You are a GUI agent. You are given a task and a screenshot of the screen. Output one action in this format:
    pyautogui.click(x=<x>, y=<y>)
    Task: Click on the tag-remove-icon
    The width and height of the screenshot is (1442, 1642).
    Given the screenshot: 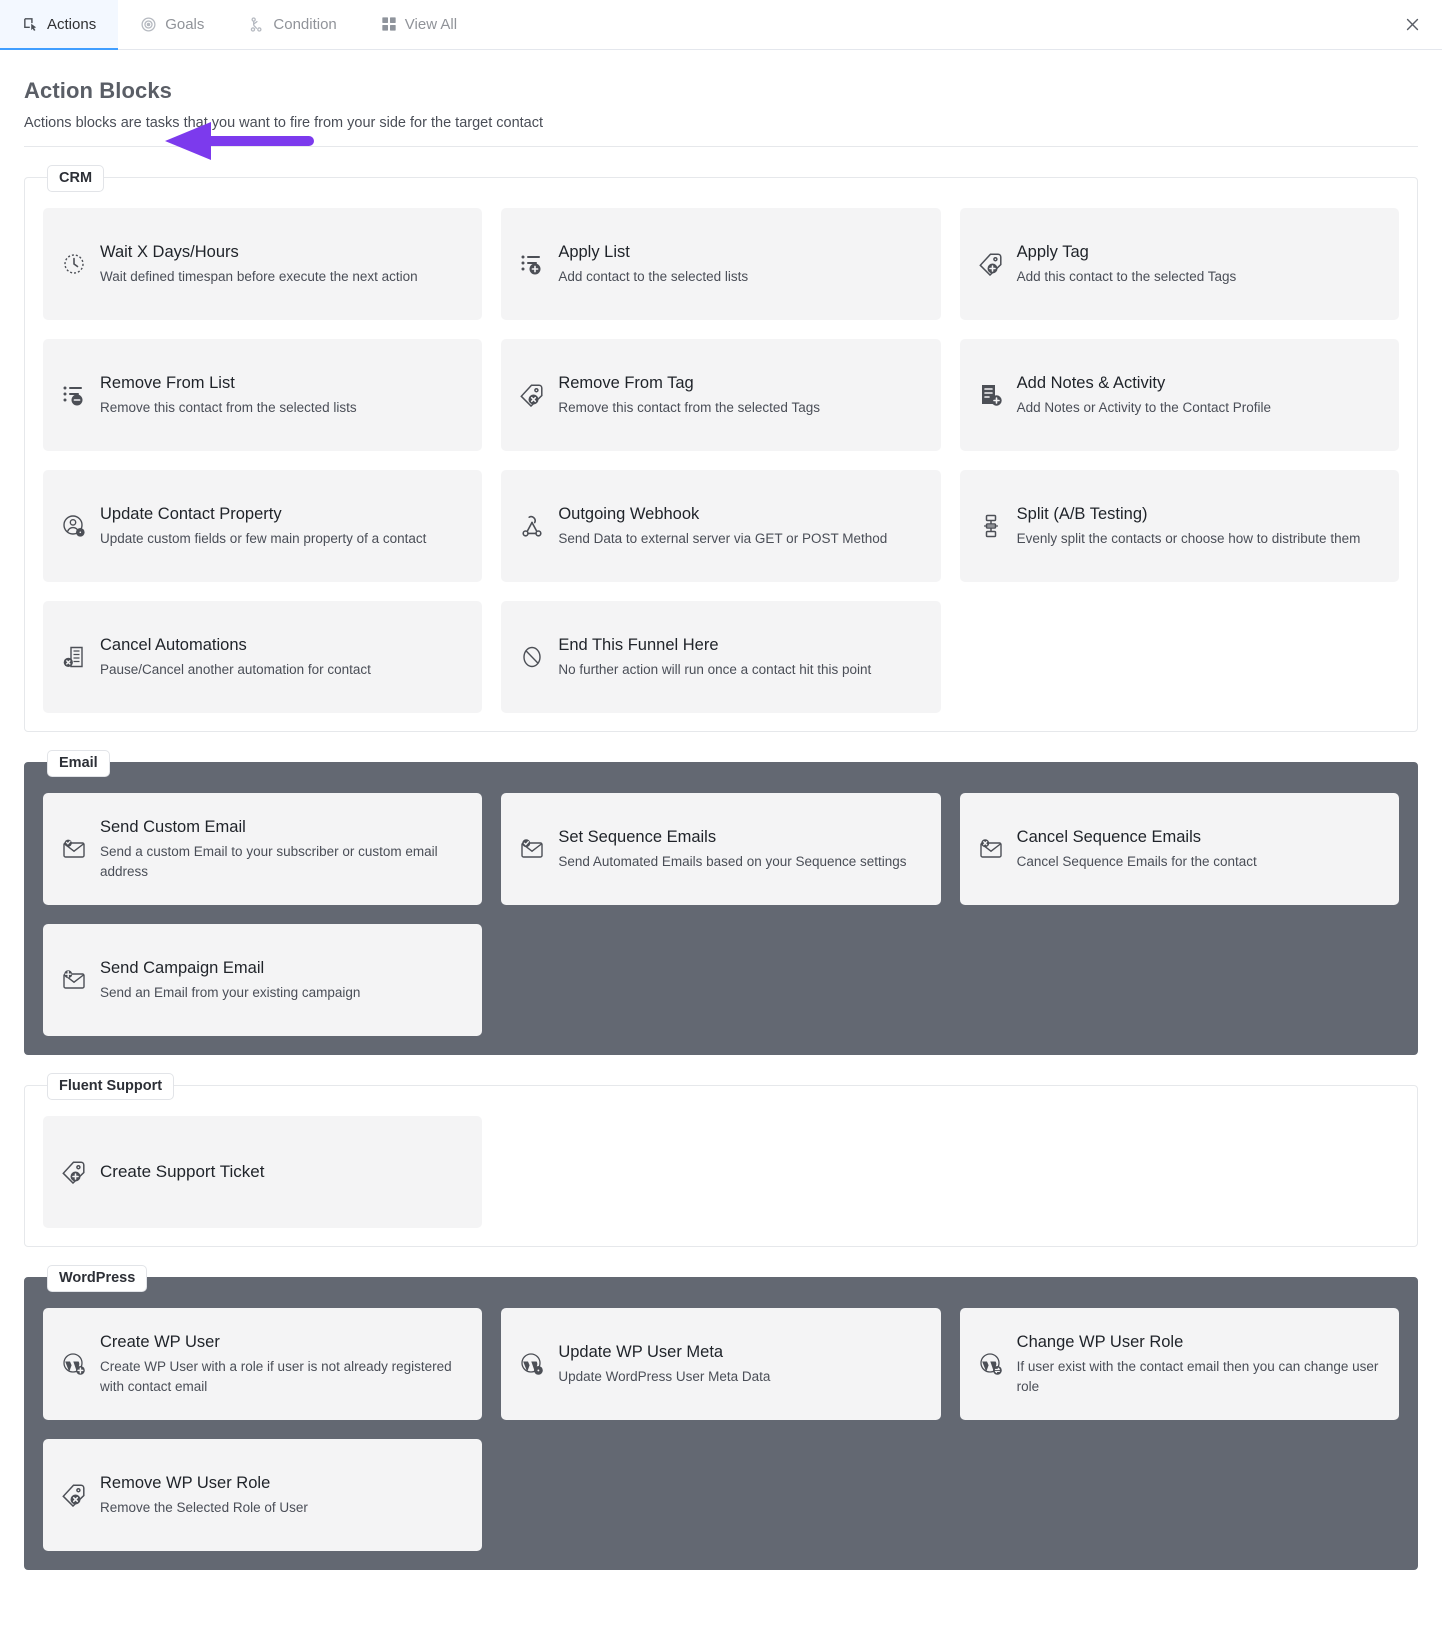 What is the action you would take?
    pyautogui.click(x=532, y=395)
    